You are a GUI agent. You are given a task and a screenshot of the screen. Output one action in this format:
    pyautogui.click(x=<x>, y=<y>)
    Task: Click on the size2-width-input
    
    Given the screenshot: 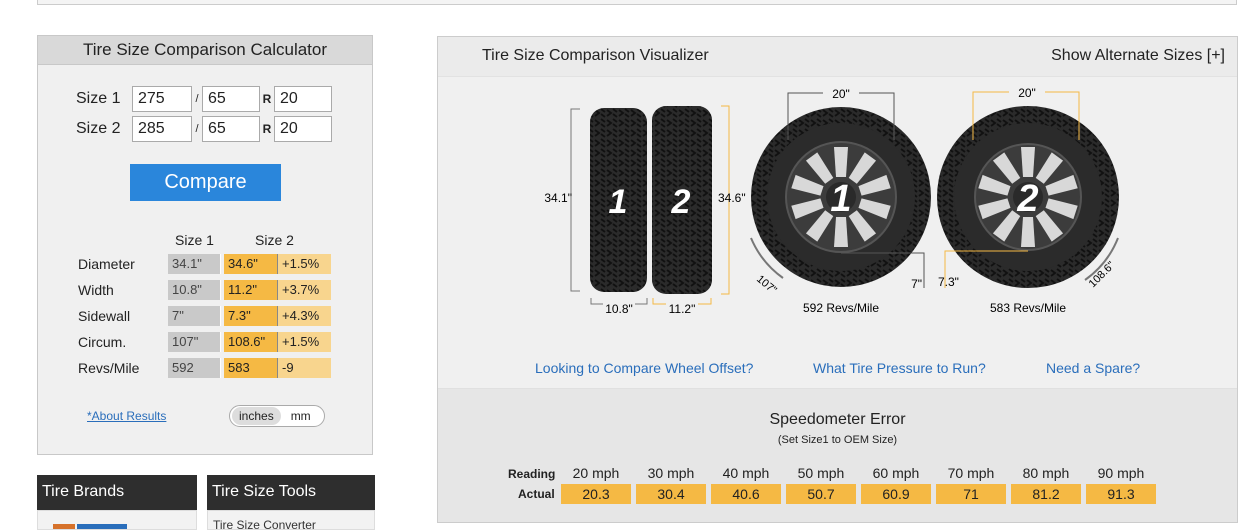 What is the action you would take?
    pyautogui.click(x=162, y=129)
    